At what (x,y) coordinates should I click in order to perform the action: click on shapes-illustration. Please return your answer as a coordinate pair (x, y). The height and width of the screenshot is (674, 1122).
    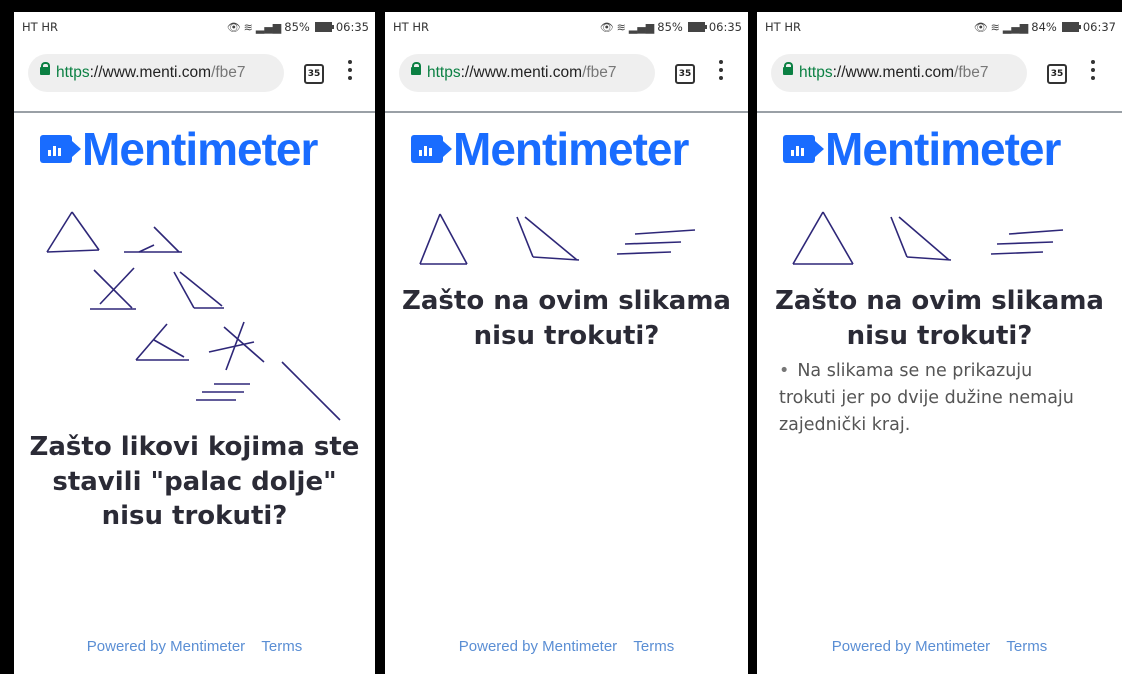
    Looking at the image, I should click on (557, 239).